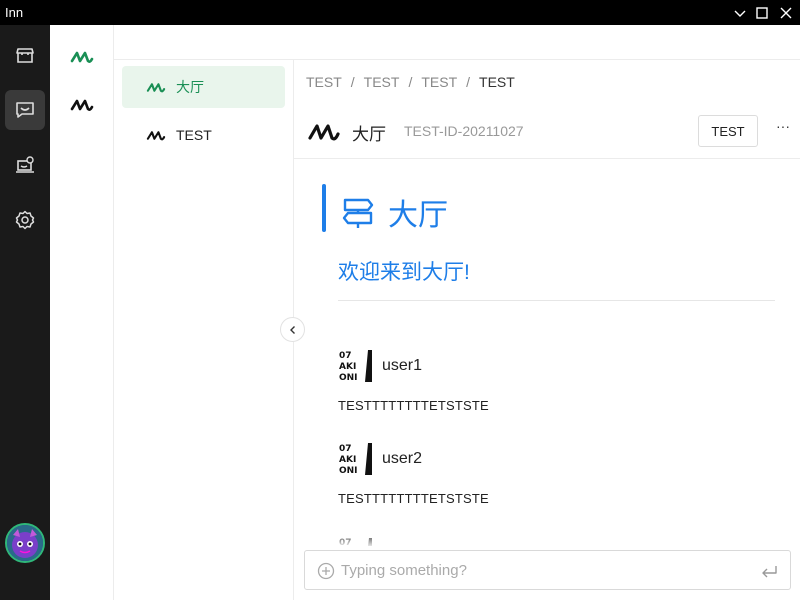  I want to click on channel-header: 大厅 TEST-ID-20211027 TEST ···, so click(547, 132).